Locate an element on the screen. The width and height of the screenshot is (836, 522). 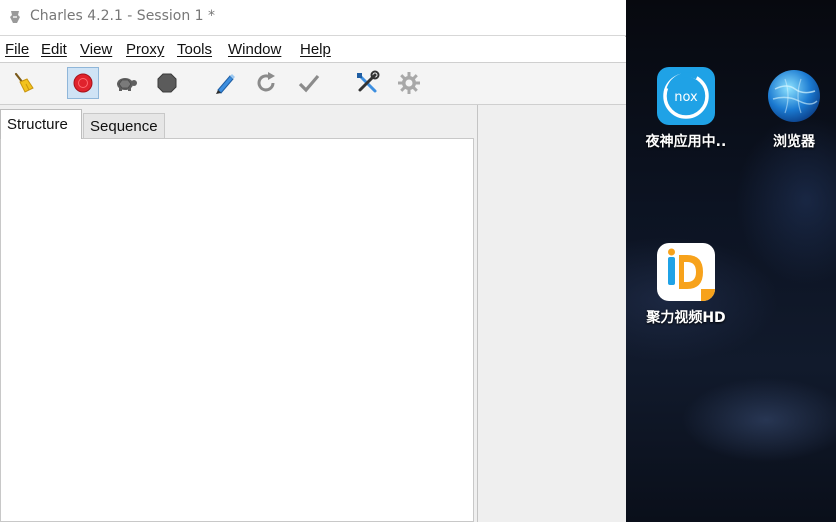
menu-file: File is located at coordinates (17, 49).